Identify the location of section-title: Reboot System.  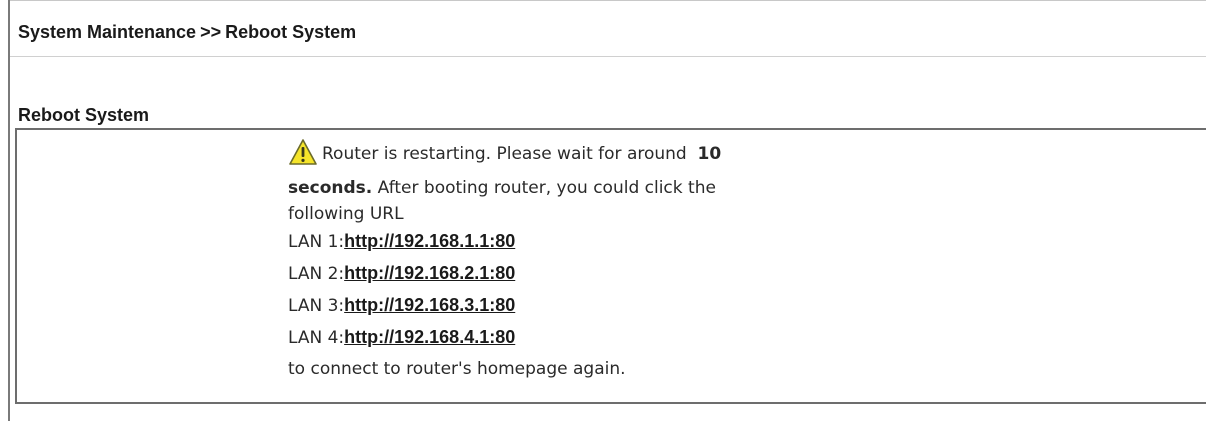
(84, 115).